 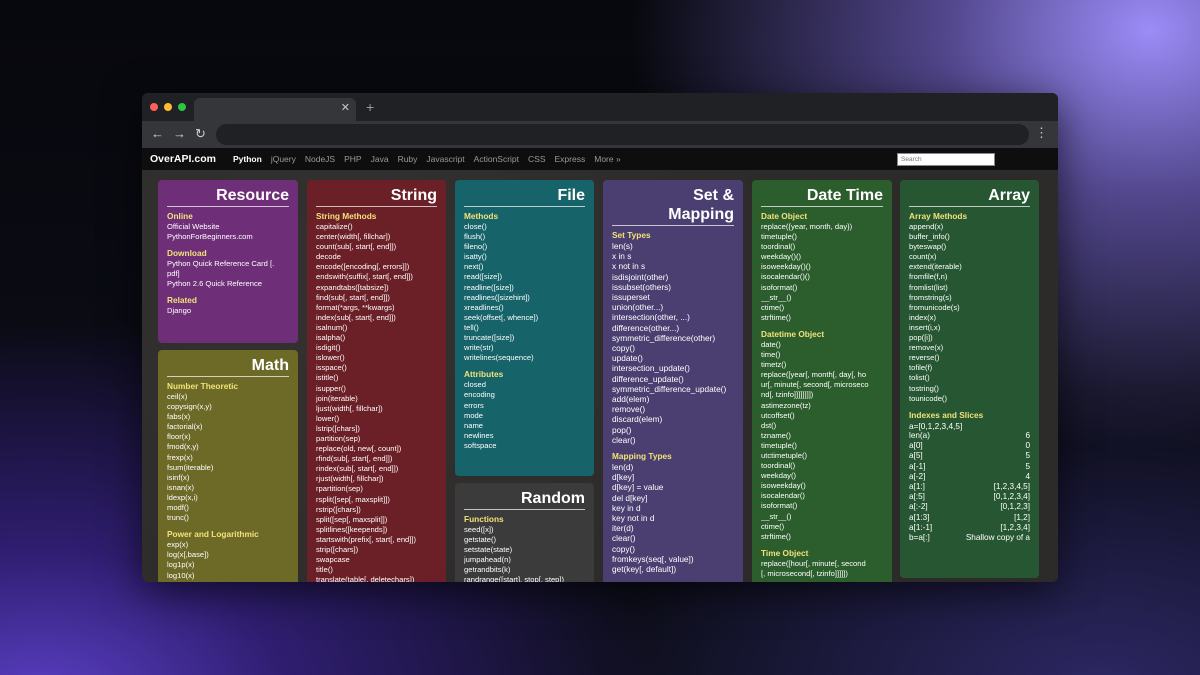 I want to click on list-item: toordinal(), so click(x=822, y=247).